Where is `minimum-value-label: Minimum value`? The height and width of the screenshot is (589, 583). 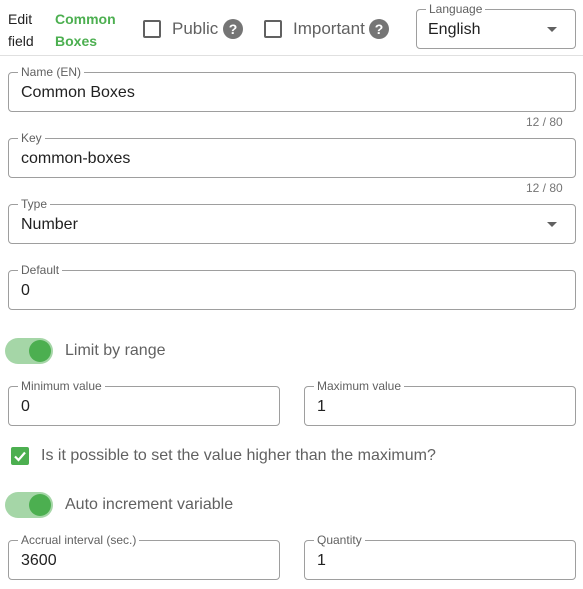 minimum-value-label: Minimum value is located at coordinates (61, 386).